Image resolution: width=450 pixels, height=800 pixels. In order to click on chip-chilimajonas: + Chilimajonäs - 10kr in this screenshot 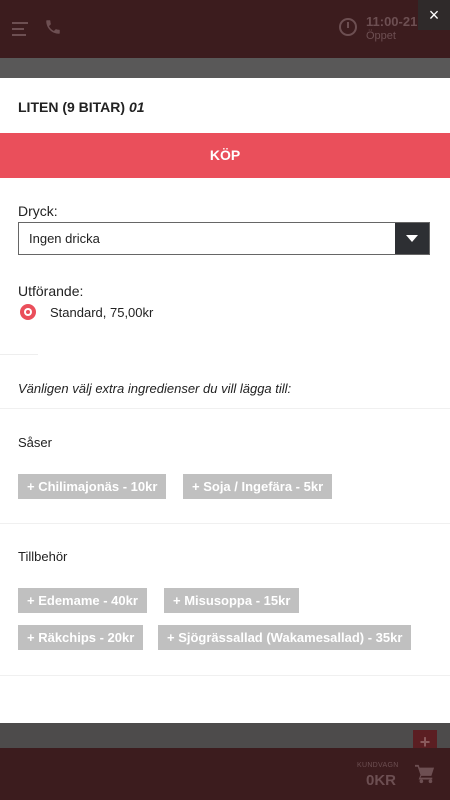, I will do `click(92, 486)`.